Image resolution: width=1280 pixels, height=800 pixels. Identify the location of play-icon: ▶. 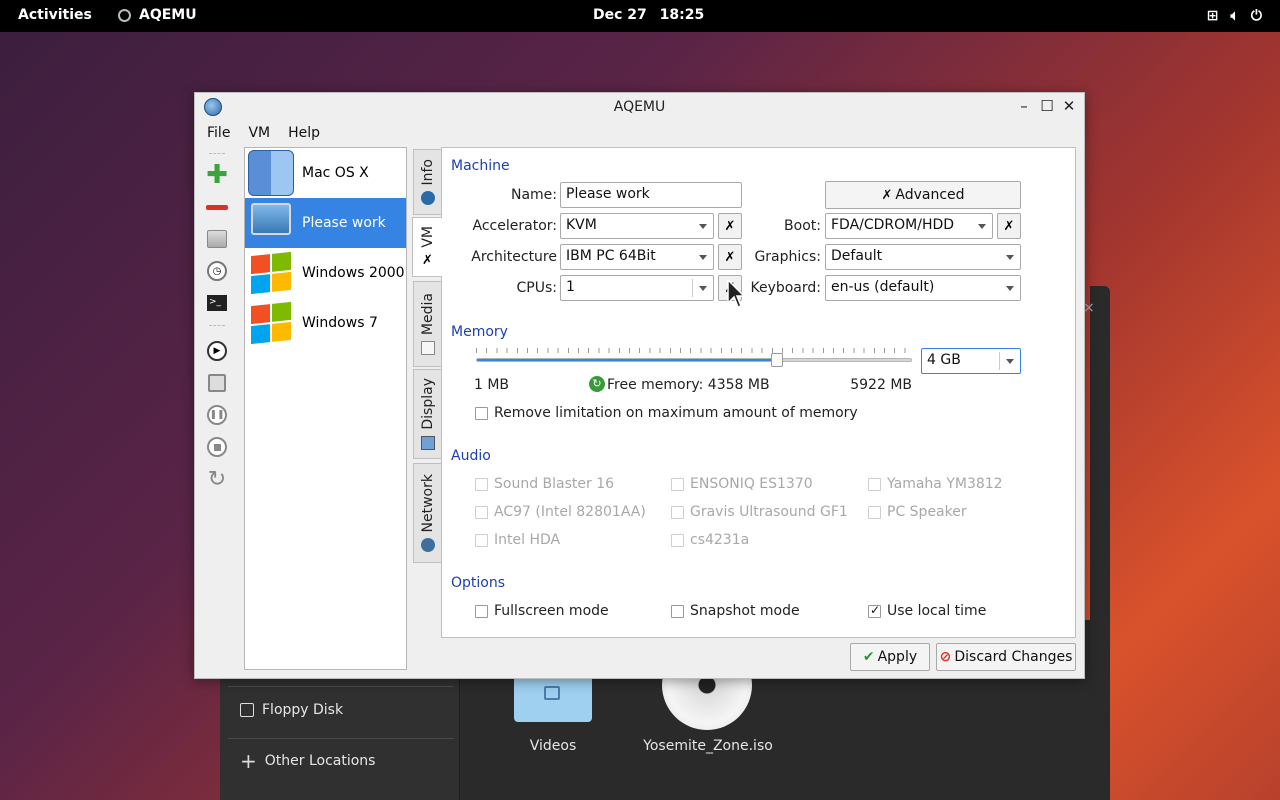
(217, 351).